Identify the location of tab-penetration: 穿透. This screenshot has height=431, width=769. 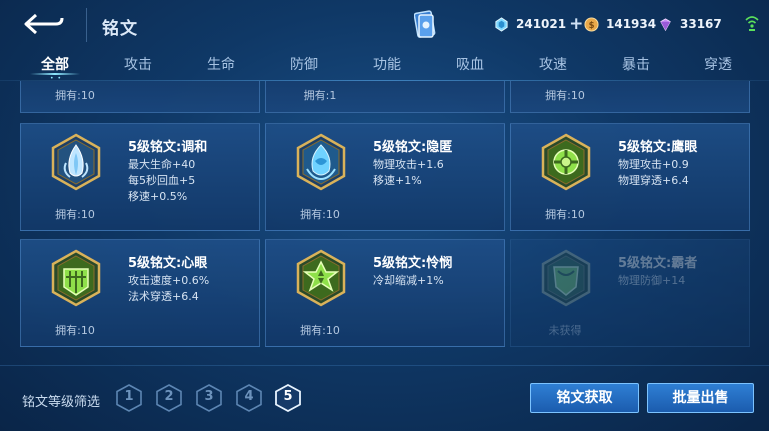
(718, 64).